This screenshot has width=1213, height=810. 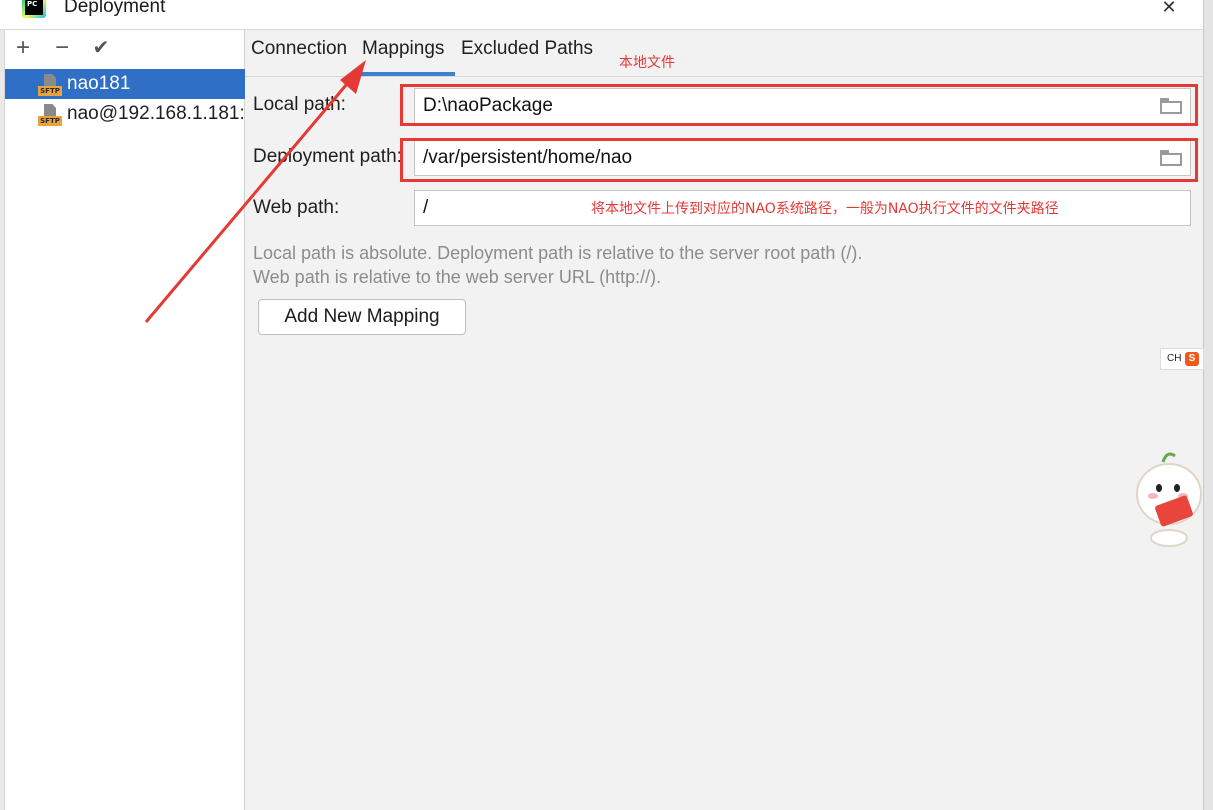 I want to click on annotation-arrow, so click(x=255, y=191).